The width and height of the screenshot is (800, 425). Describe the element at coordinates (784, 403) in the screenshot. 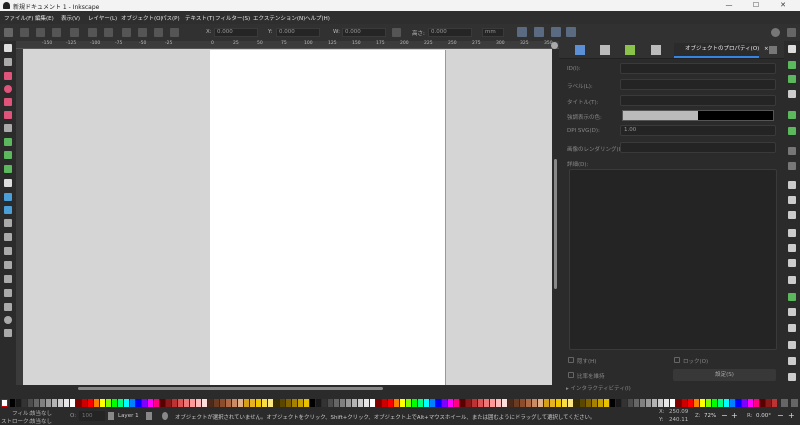

I see `palette-scroll-icon` at that location.